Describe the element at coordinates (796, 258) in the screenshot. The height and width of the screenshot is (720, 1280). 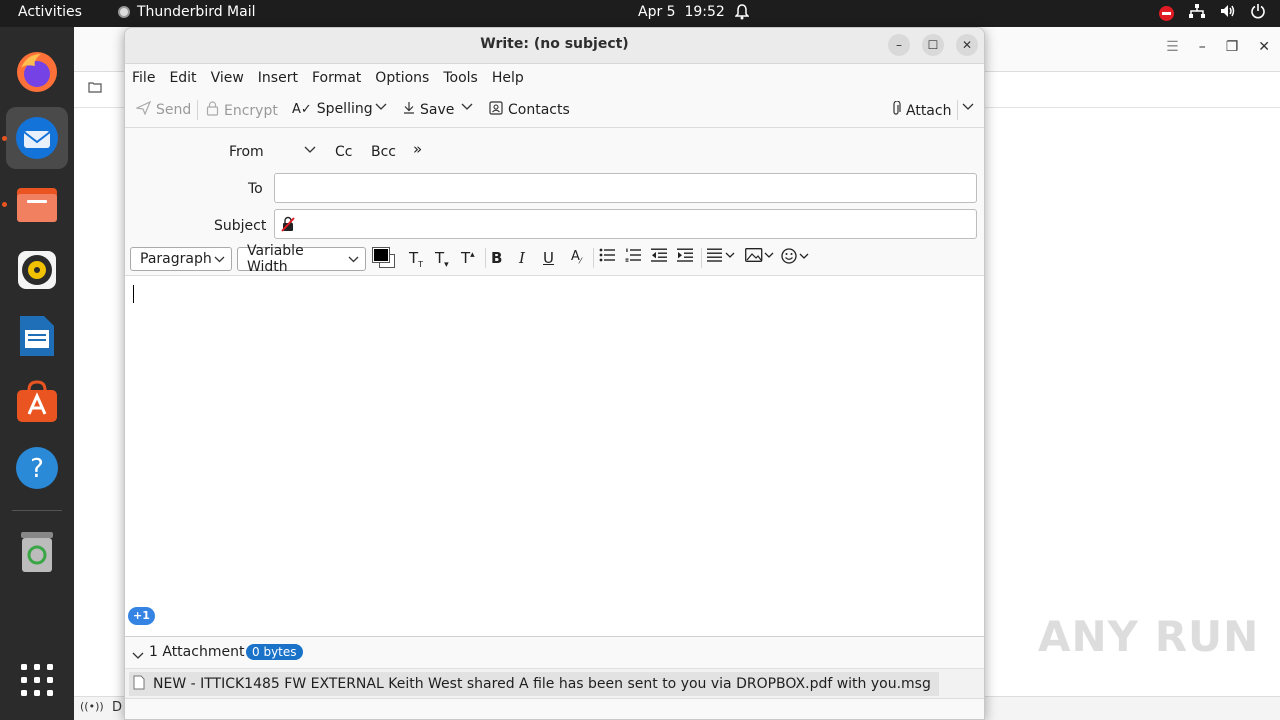
I see `emoji-menu-icon` at that location.